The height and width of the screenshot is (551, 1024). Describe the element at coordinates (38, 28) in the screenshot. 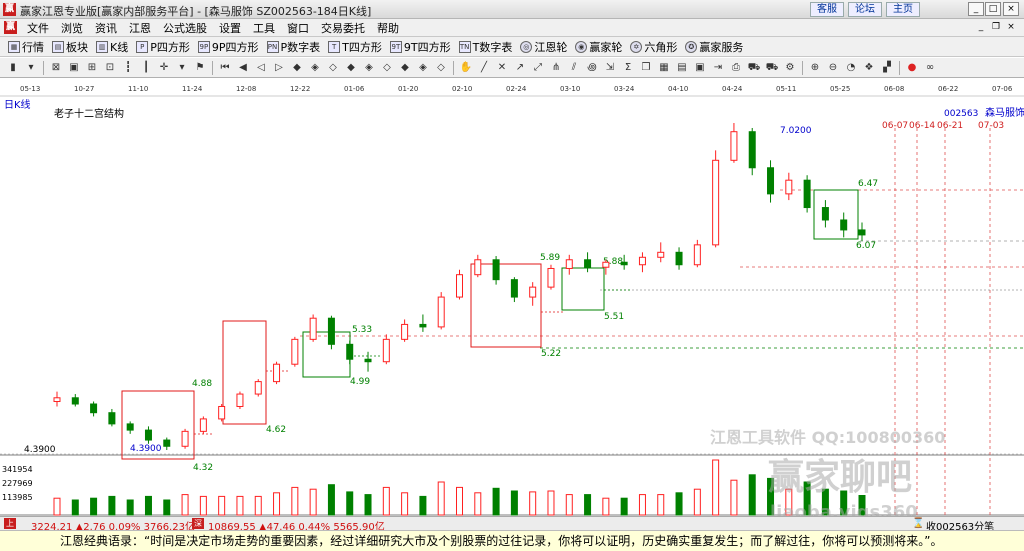

I see `menu-file: 文件` at that location.